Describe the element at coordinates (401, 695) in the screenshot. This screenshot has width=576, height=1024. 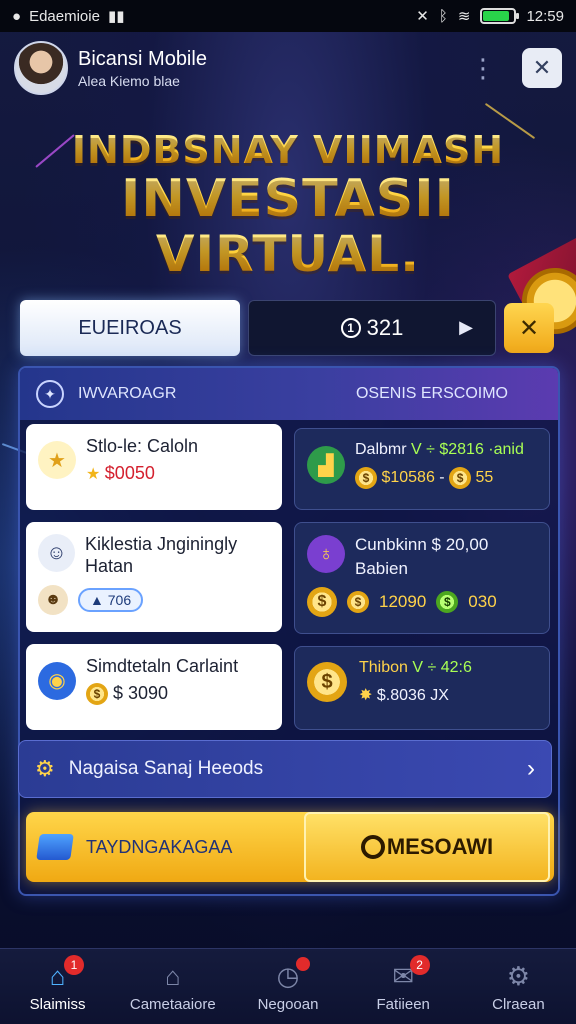
I see `card-value: $.8036` at that location.